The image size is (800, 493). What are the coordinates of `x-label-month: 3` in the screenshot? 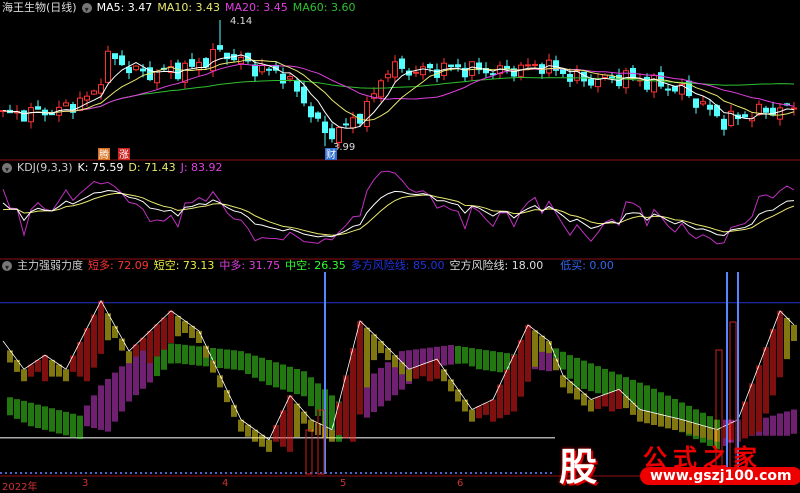 It's located at (85, 483).